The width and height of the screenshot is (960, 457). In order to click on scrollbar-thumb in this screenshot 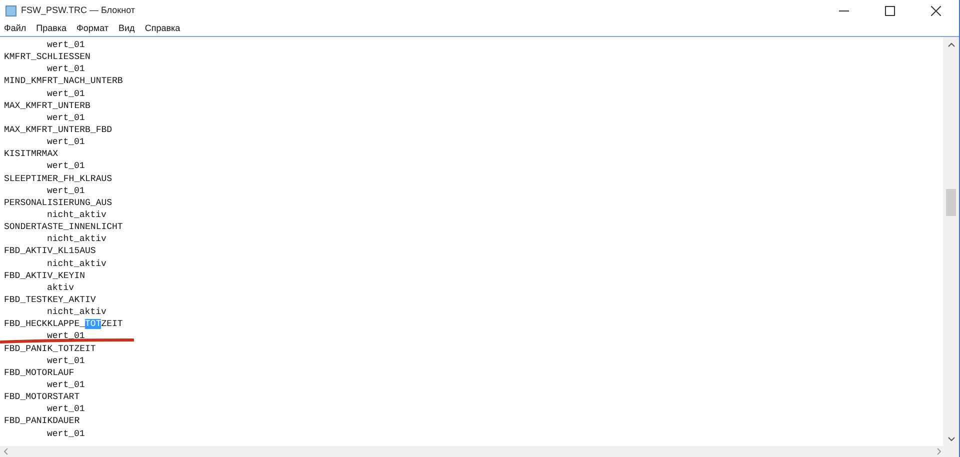, I will do `click(951, 202)`.